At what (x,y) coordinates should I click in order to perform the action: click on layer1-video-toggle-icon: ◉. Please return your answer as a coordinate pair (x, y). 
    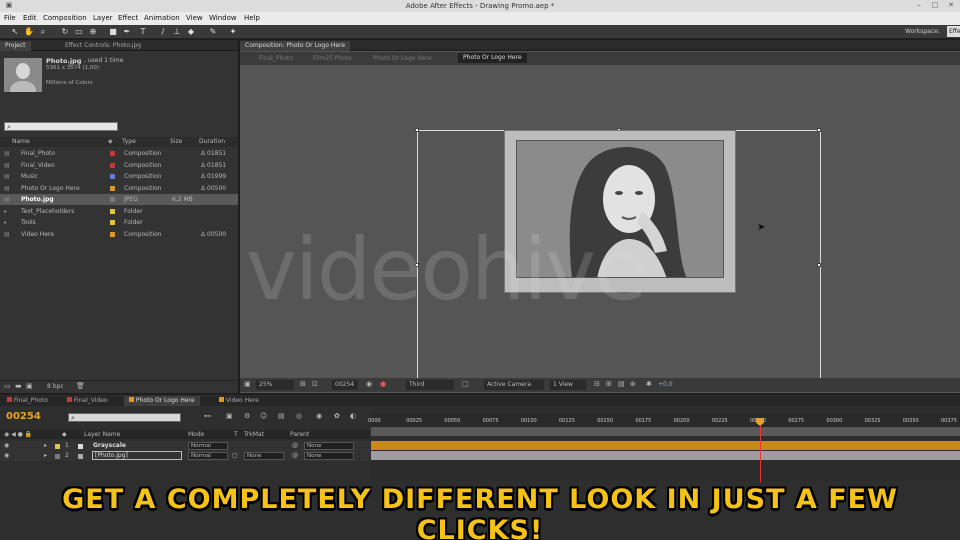
    Looking at the image, I should click on (6, 445).